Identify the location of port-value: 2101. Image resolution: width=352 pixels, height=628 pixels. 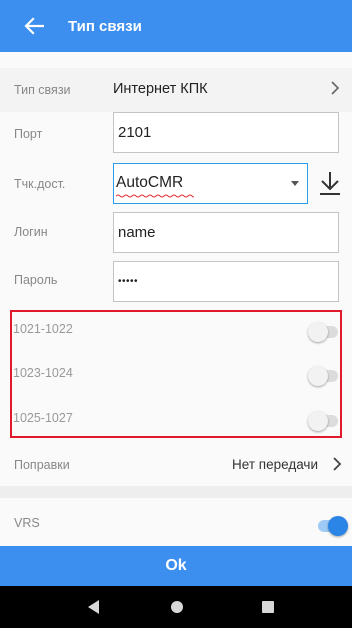
(135, 132).